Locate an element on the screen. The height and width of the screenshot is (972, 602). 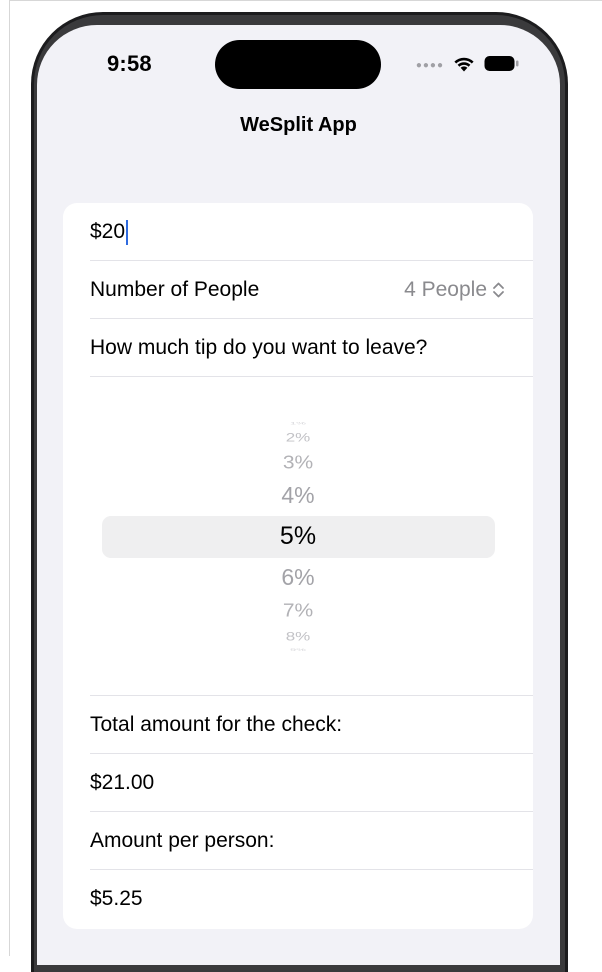
tip-option-selected: 5% is located at coordinates (298, 536).